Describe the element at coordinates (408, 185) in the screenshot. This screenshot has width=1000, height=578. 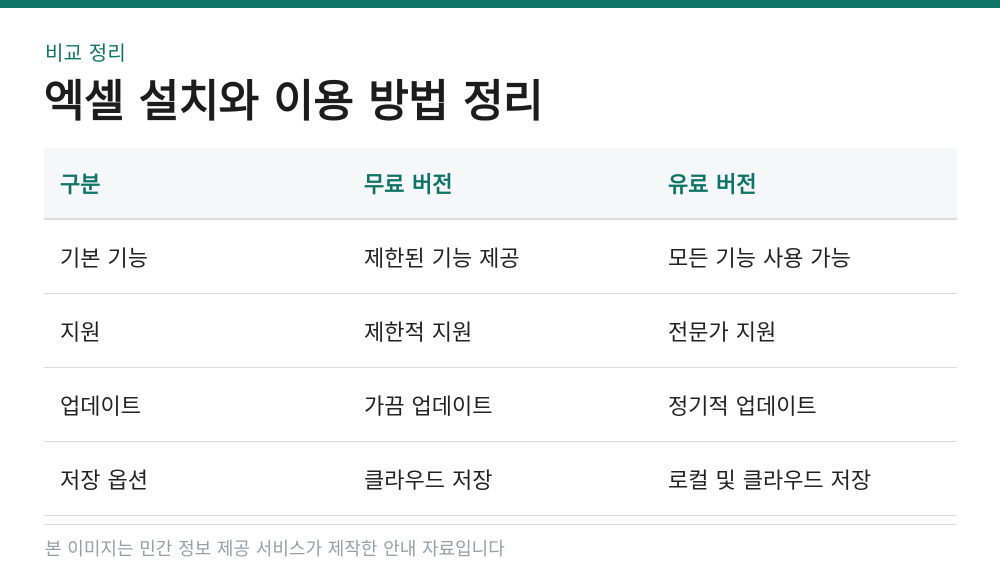
I see `column-header-free: 무료 버전` at that location.